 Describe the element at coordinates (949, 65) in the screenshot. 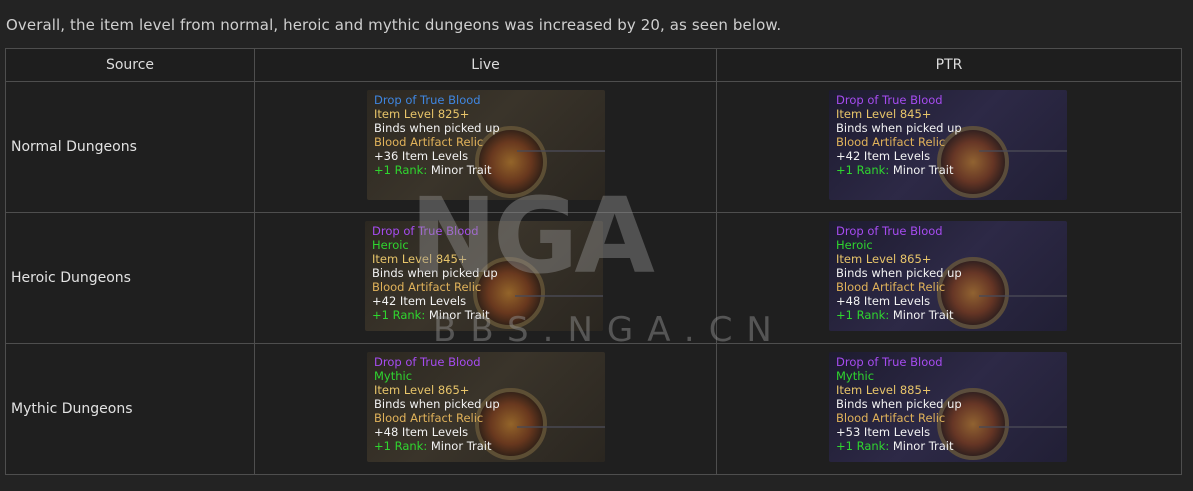

I see `header-ptr: PTR` at that location.